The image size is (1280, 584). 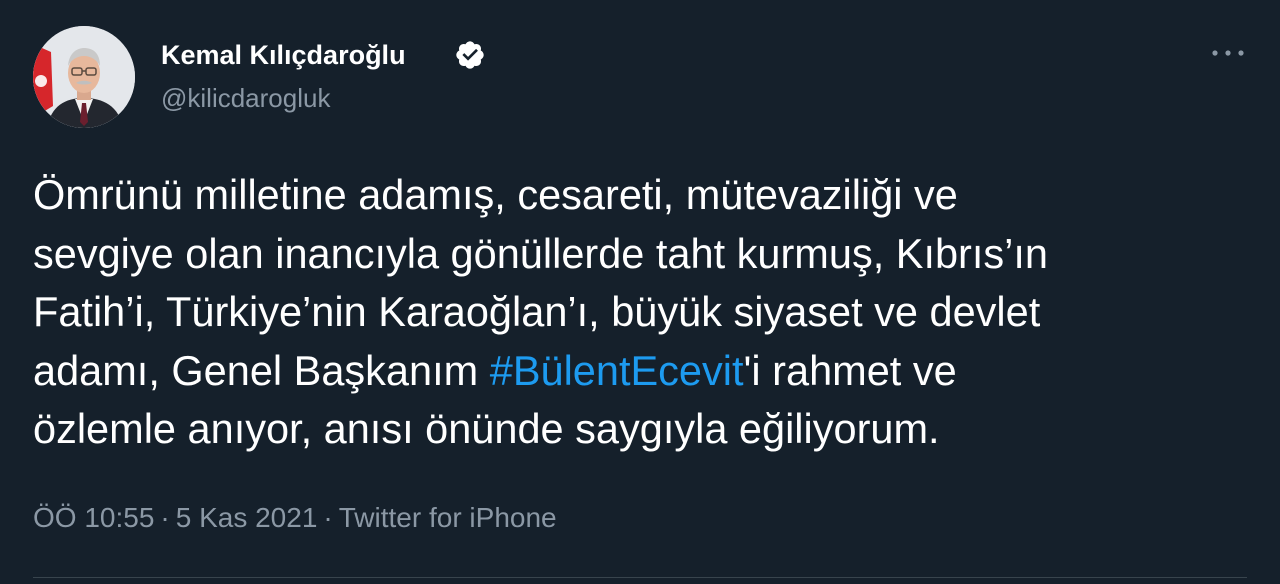 I want to click on hashtag-link: #BülentEcevit, so click(x=617, y=370).